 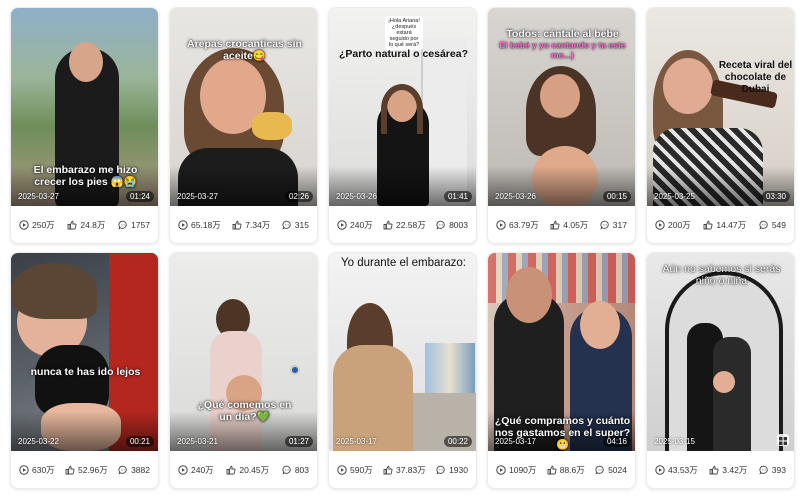 I want to click on views-stat: 250万, so click(x=37, y=225).